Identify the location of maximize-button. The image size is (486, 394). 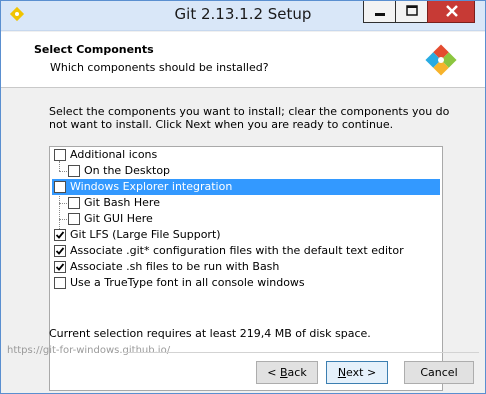
(411, 12).